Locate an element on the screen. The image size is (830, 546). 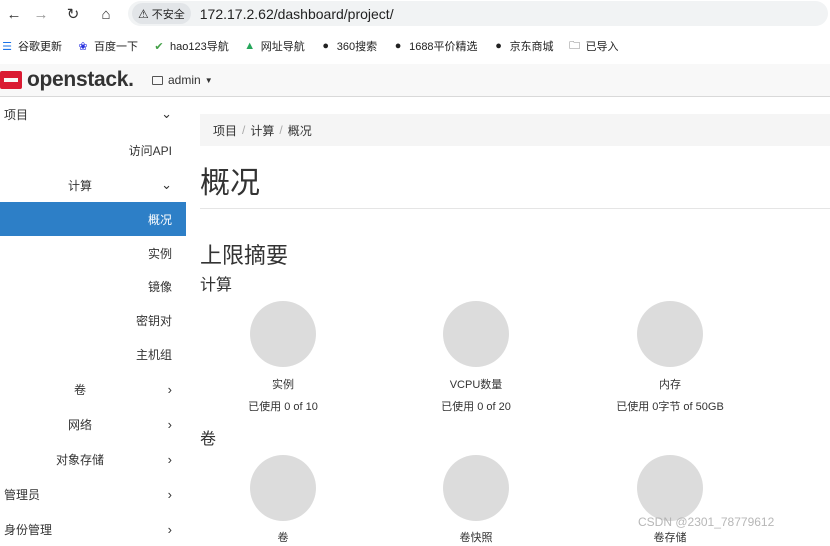
sidebar-item-overview: 概况 is located at coordinates (93, 219).